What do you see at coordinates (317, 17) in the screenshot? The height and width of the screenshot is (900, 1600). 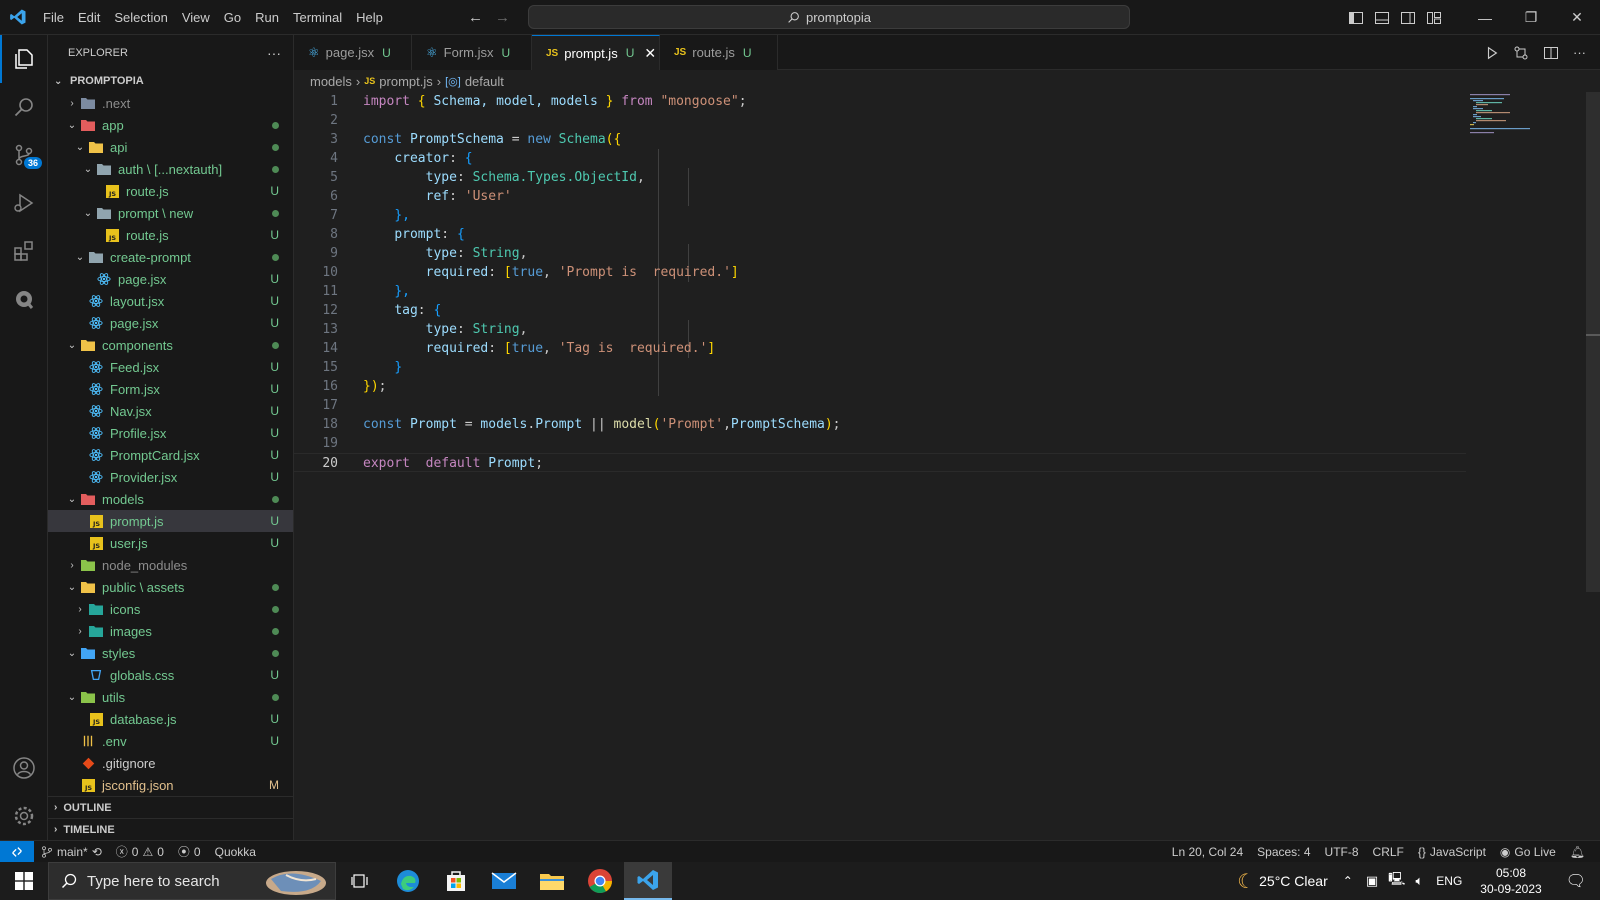 I see `menu-terminal: Terminal` at bounding box center [317, 17].